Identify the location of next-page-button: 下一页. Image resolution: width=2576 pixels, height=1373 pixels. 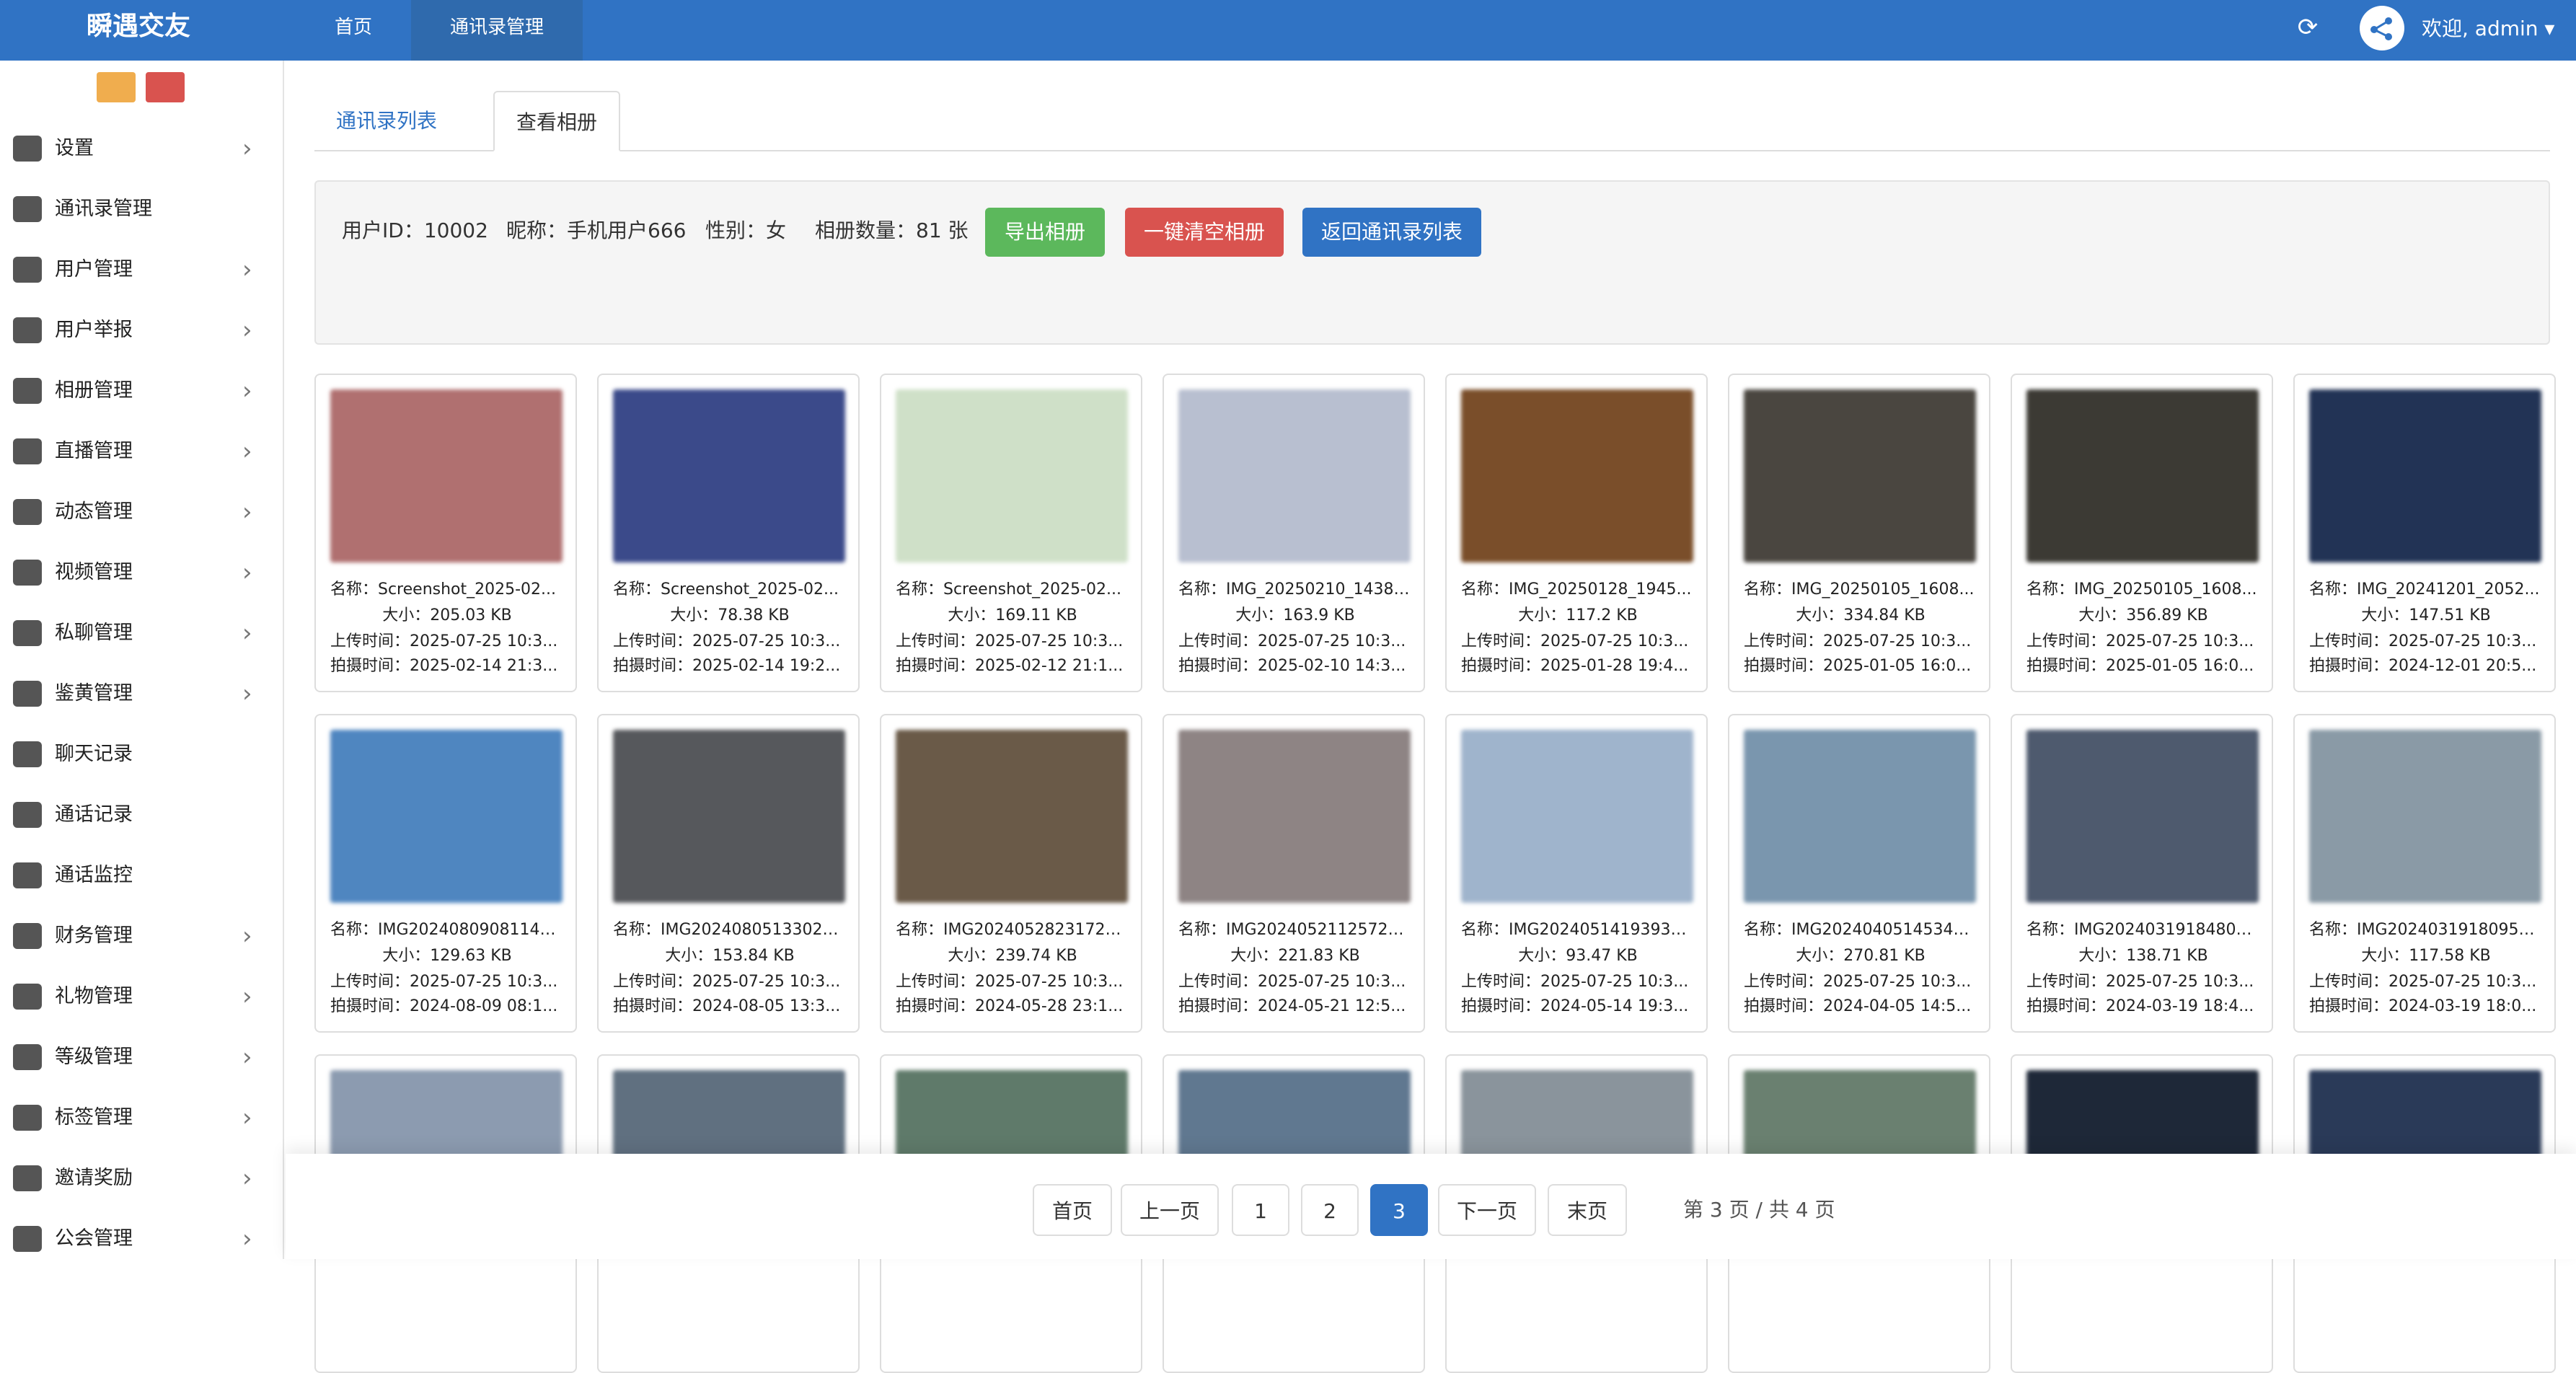
(1487, 1210).